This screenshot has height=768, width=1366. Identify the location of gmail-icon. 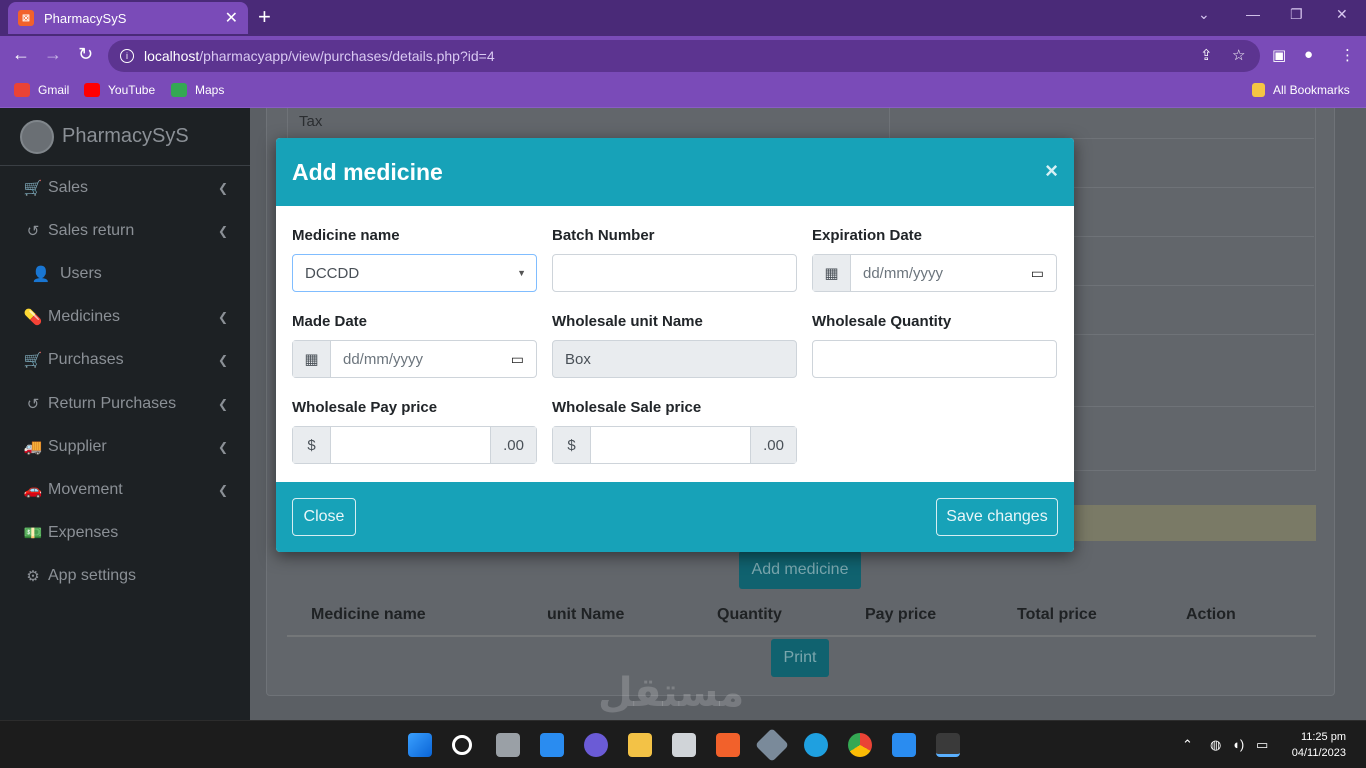
(22, 90).